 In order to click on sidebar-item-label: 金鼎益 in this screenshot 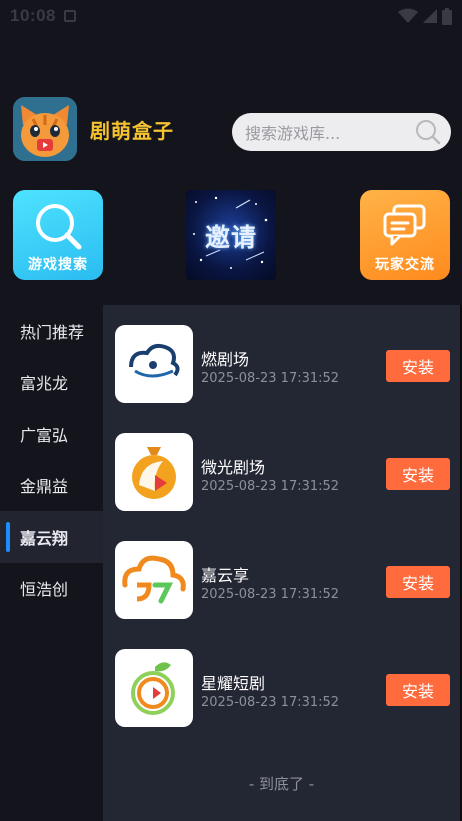, I will do `click(44, 487)`.